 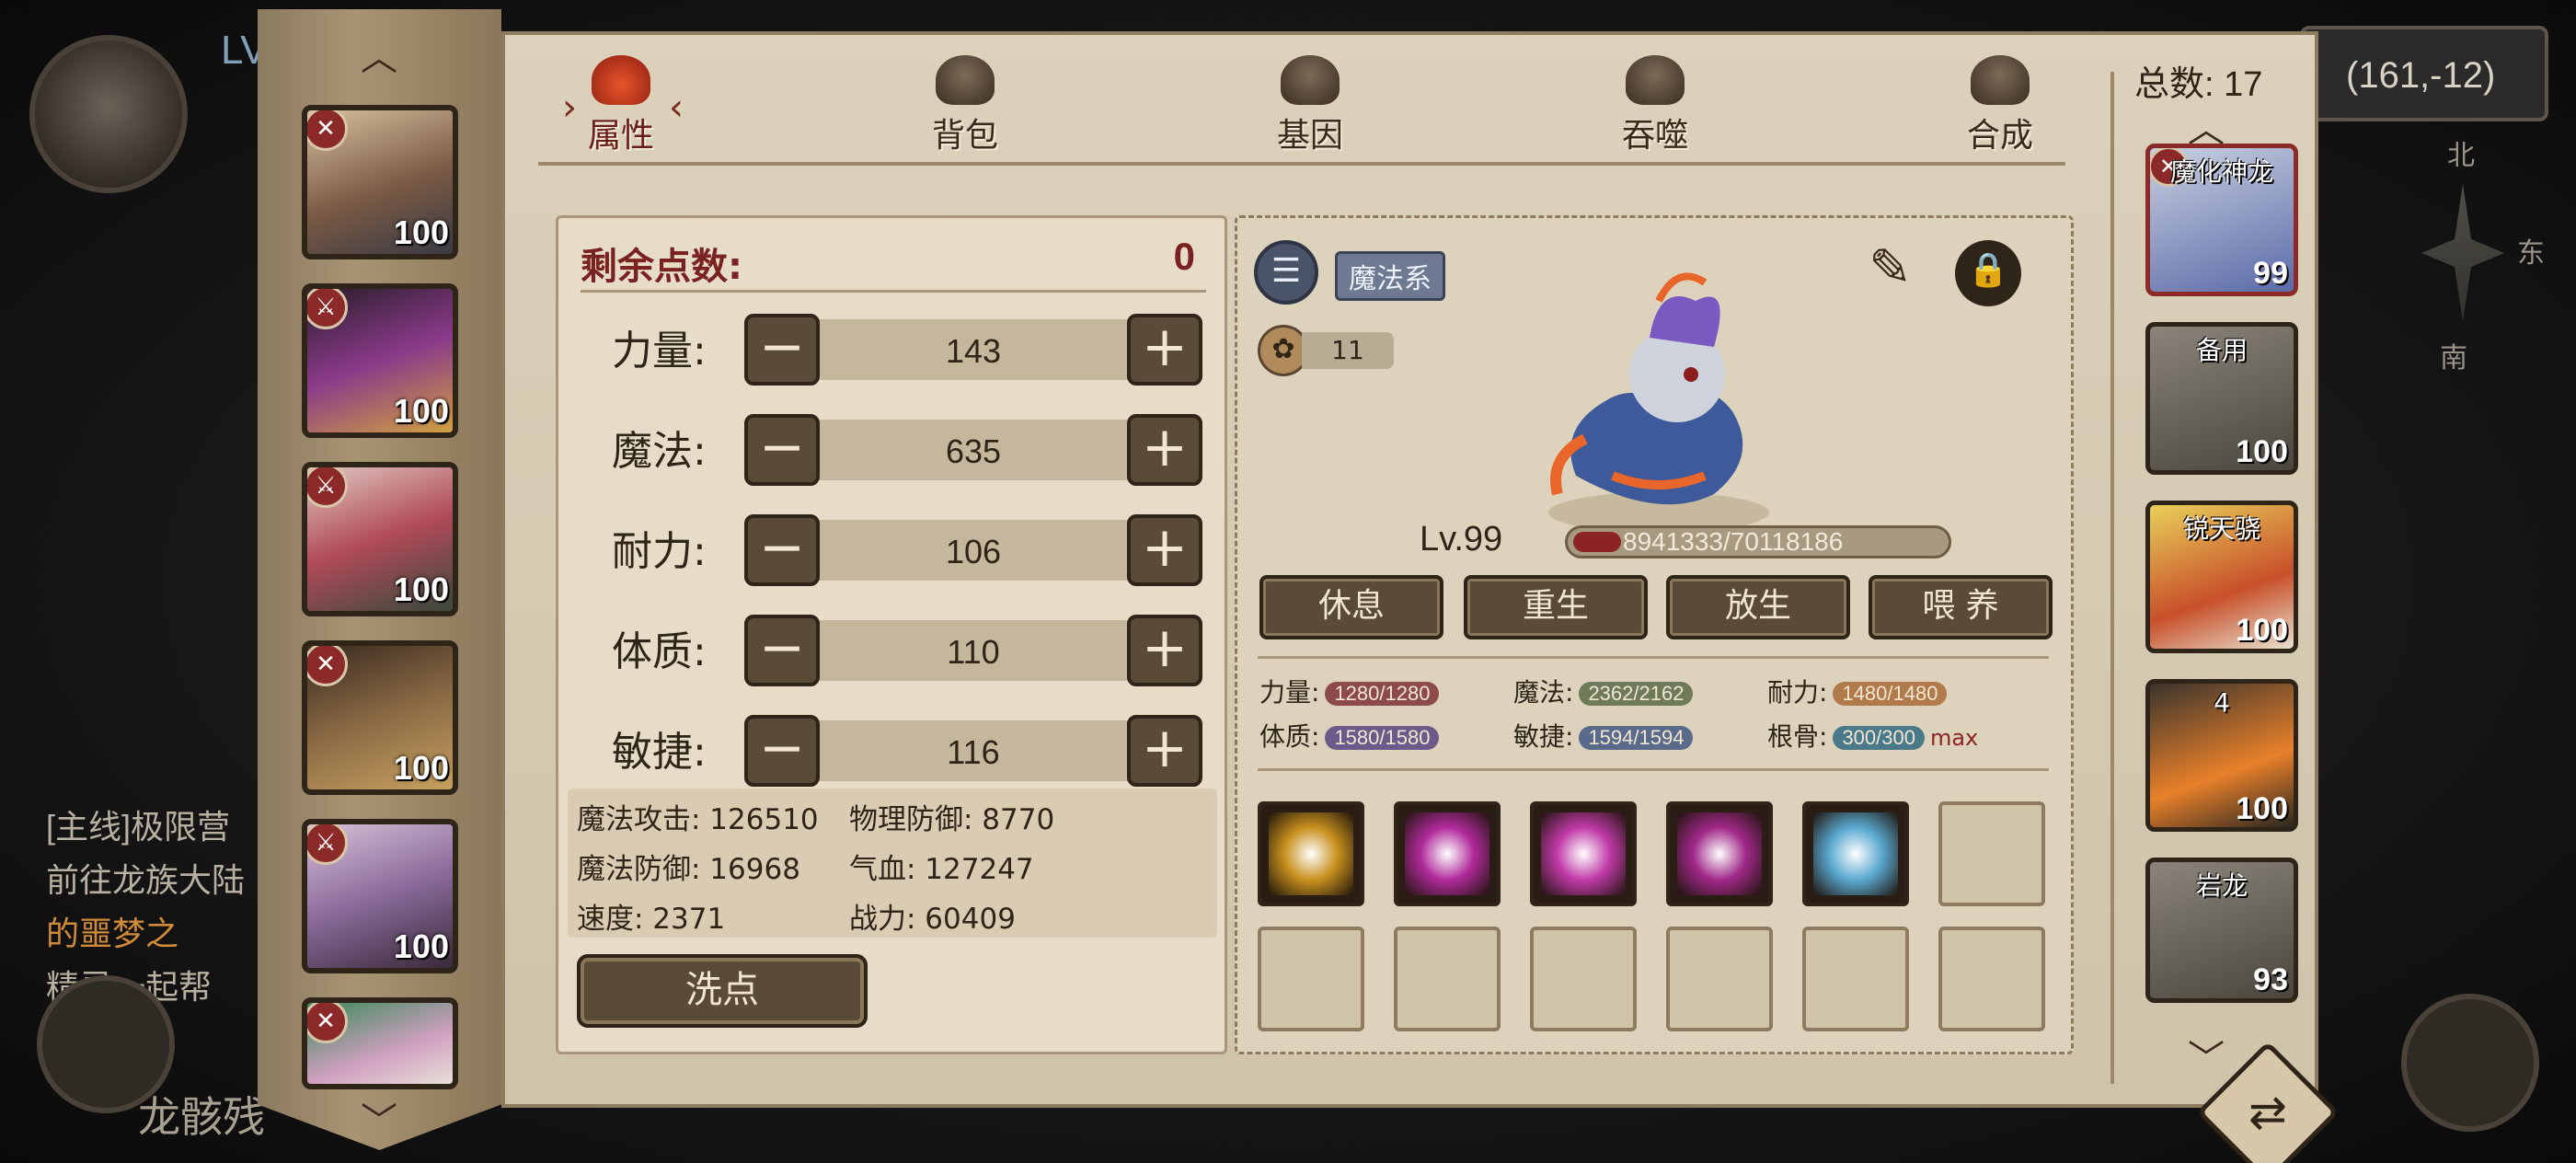 What do you see at coordinates (379, 58) in the screenshot?
I see `hero-list-up-icon: ︿` at bounding box center [379, 58].